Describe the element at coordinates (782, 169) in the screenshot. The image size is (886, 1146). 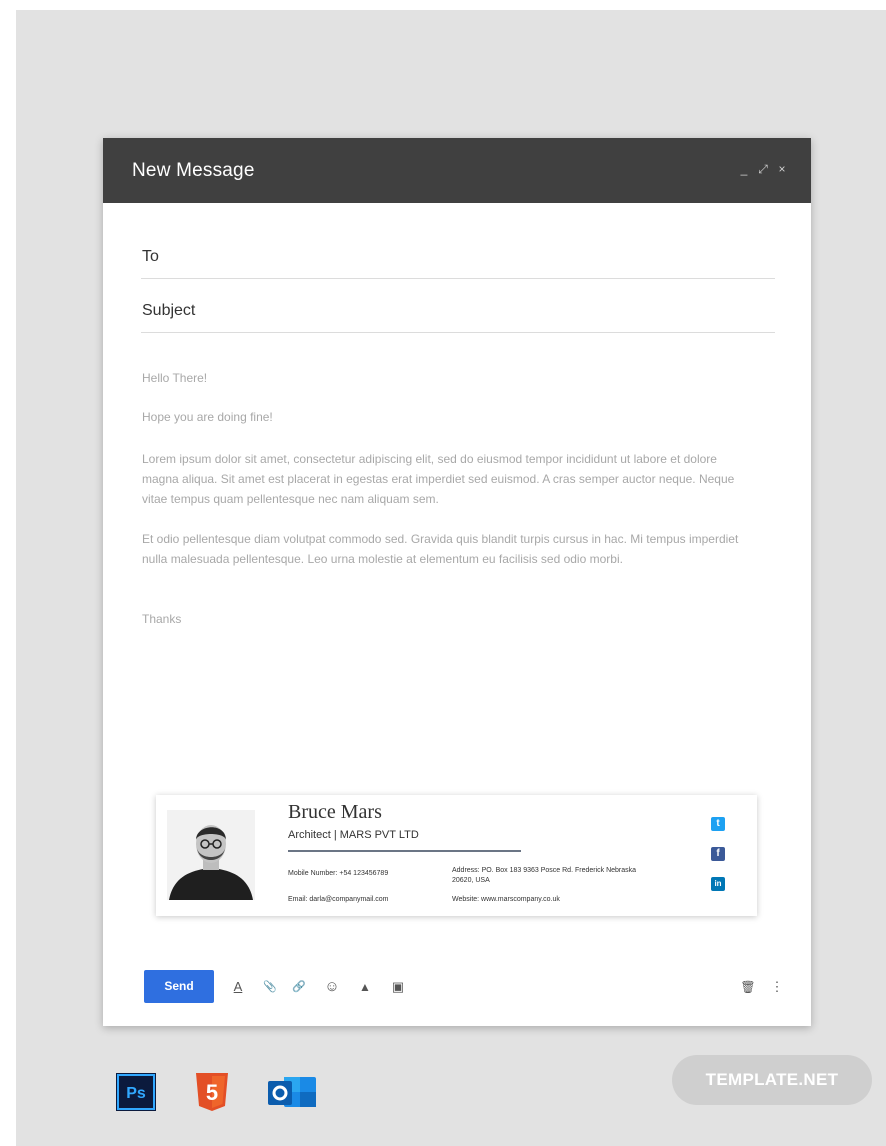
I see `close-icon: ×` at that location.